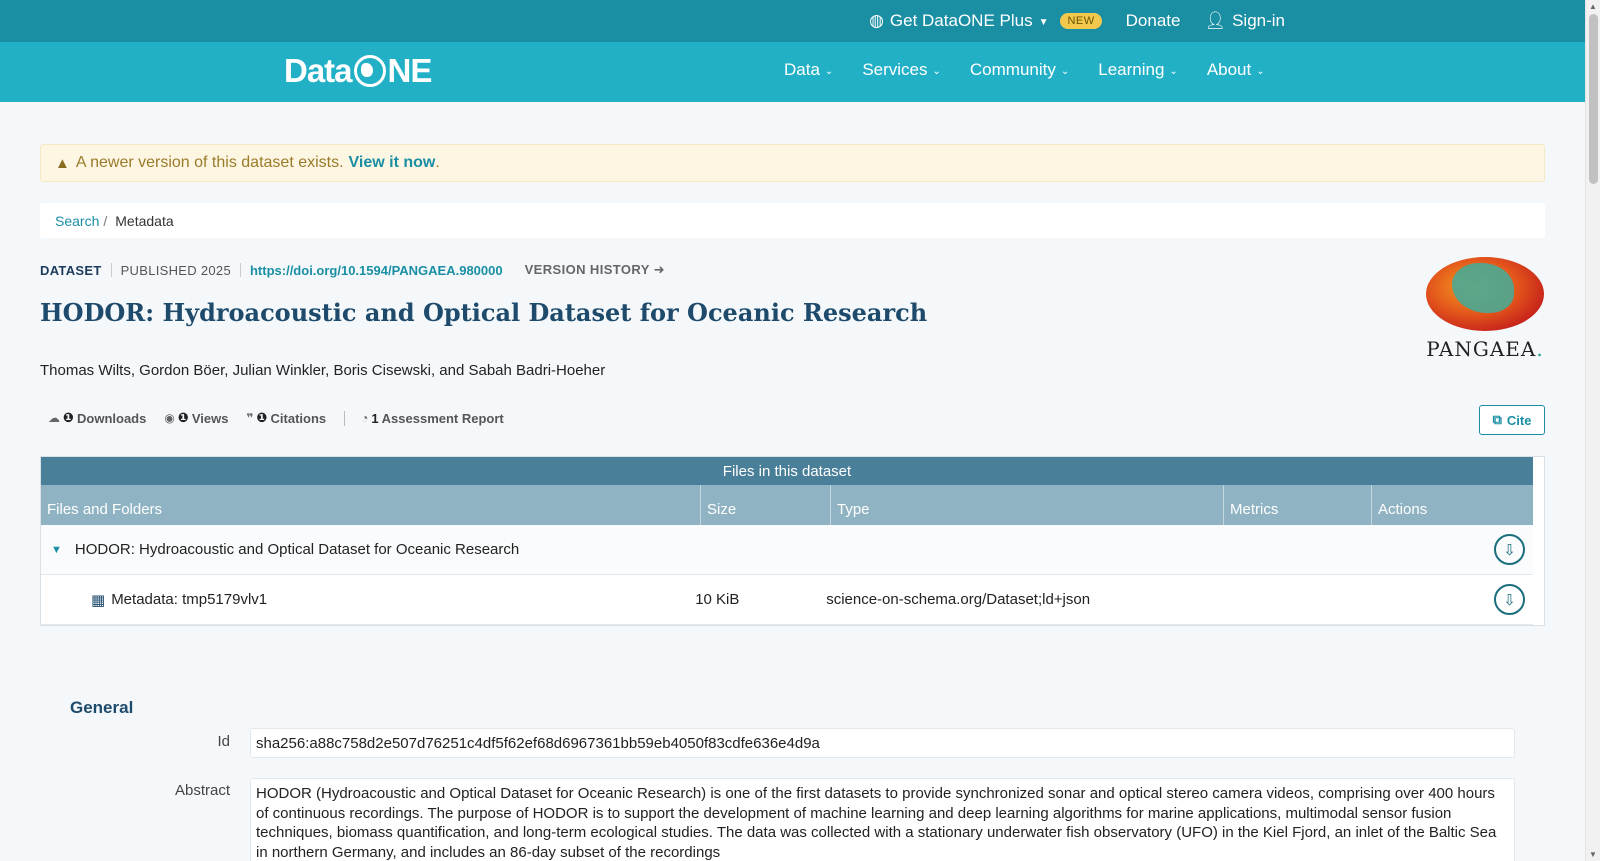 This screenshot has width=1600, height=861. Describe the element at coordinates (442, 418) in the screenshot. I see `assessment-label: Assessment Report` at that location.